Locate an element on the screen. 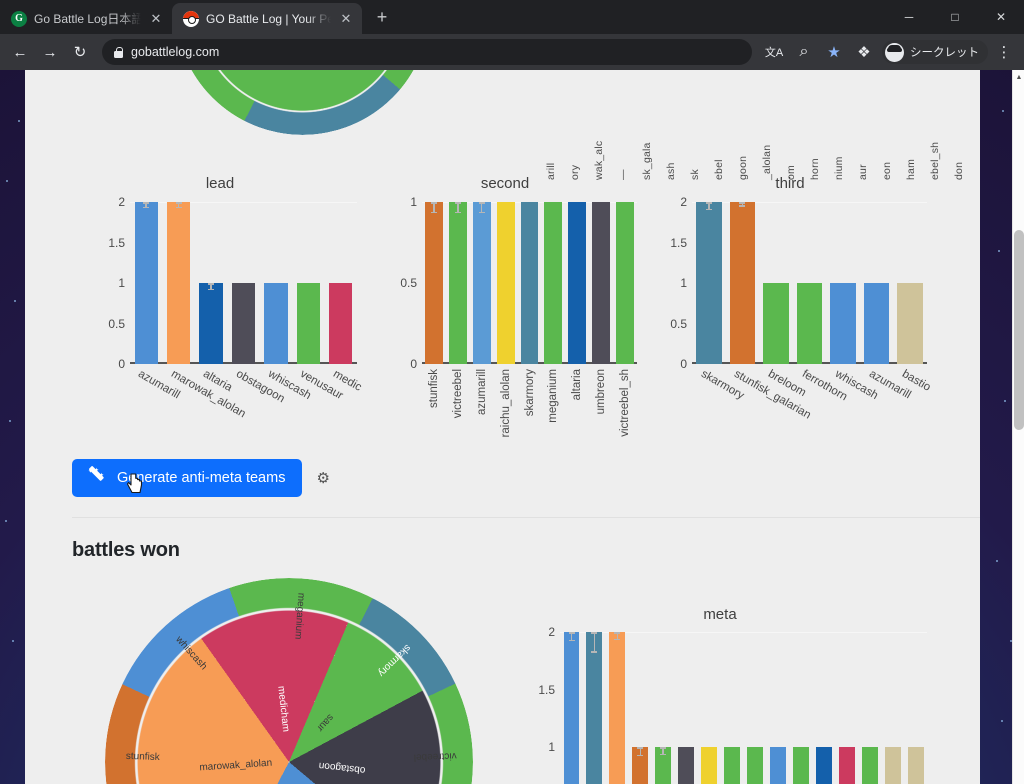 The height and width of the screenshot is (784, 1024). axis-tick-label: sk_gala is located at coordinates (647, 161).